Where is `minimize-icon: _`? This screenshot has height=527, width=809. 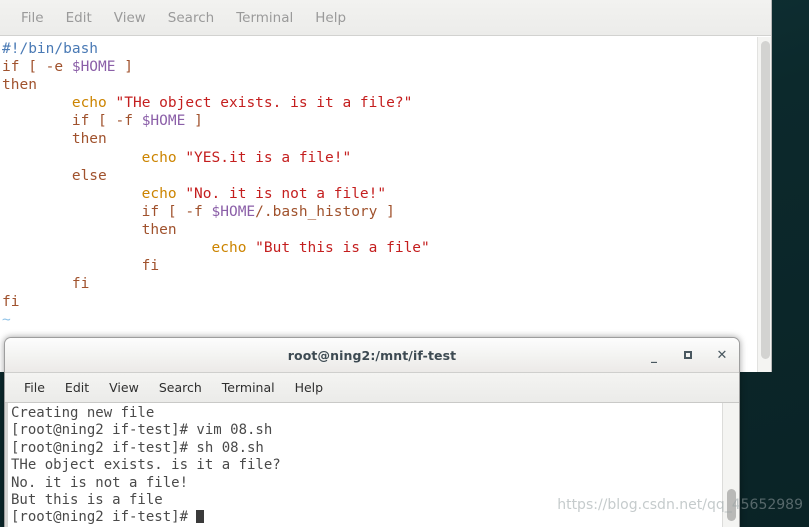
minimize-icon: _ is located at coordinates (654, 355).